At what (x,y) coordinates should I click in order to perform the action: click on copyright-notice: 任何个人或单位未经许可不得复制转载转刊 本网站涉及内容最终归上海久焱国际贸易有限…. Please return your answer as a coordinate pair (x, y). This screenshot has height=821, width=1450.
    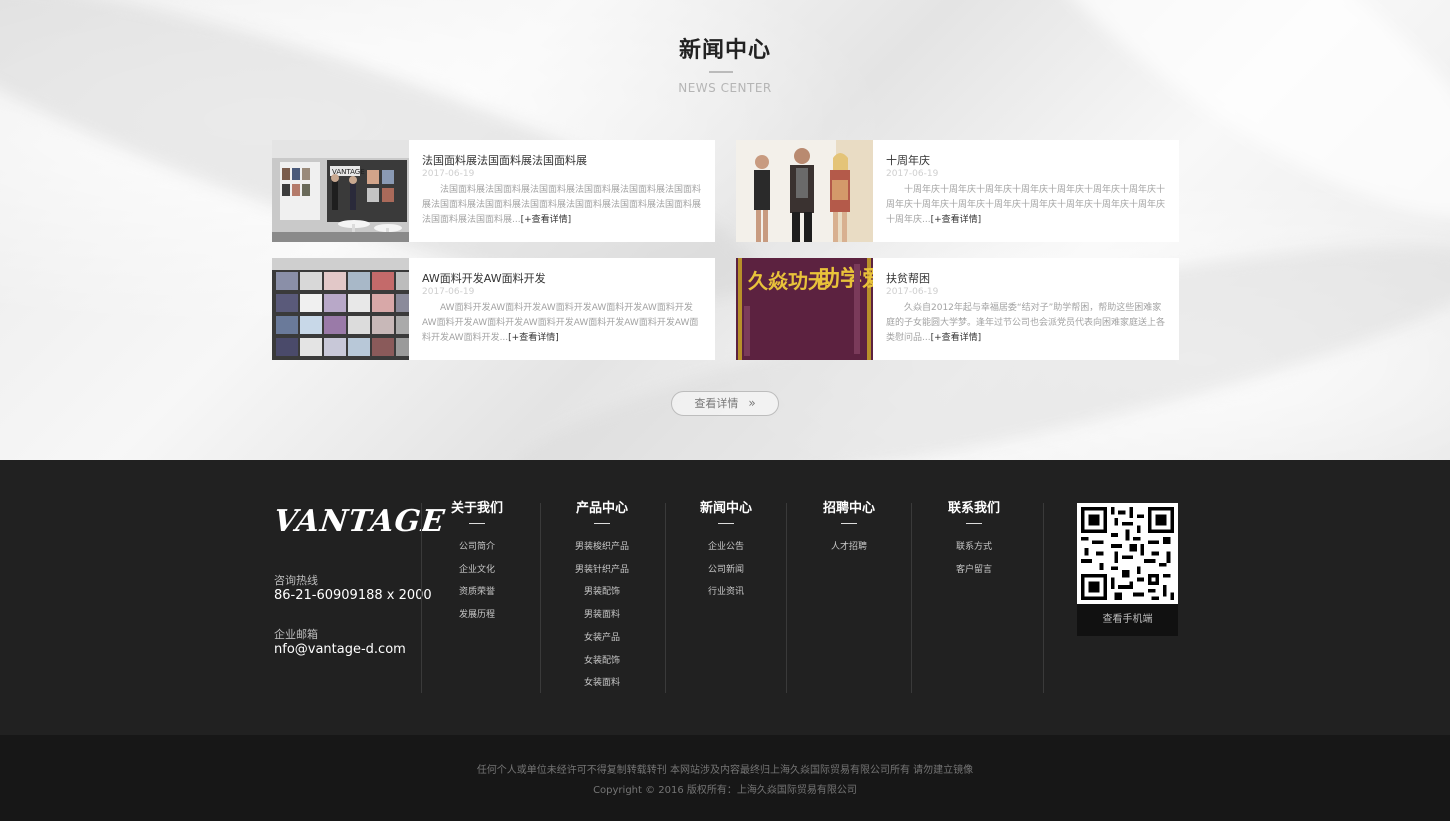
    Looking at the image, I should click on (725, 770).